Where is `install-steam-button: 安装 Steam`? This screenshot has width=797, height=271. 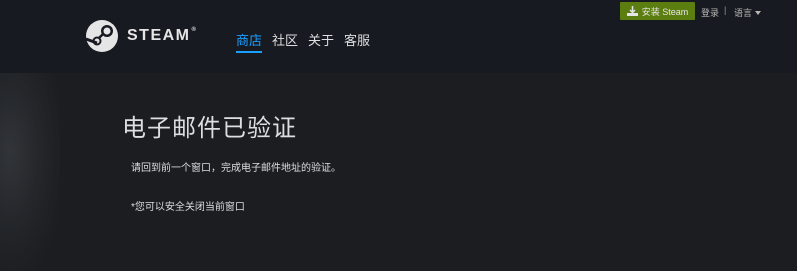 install-steam-button: 安装 Steam is located at coordinates (657, 11).